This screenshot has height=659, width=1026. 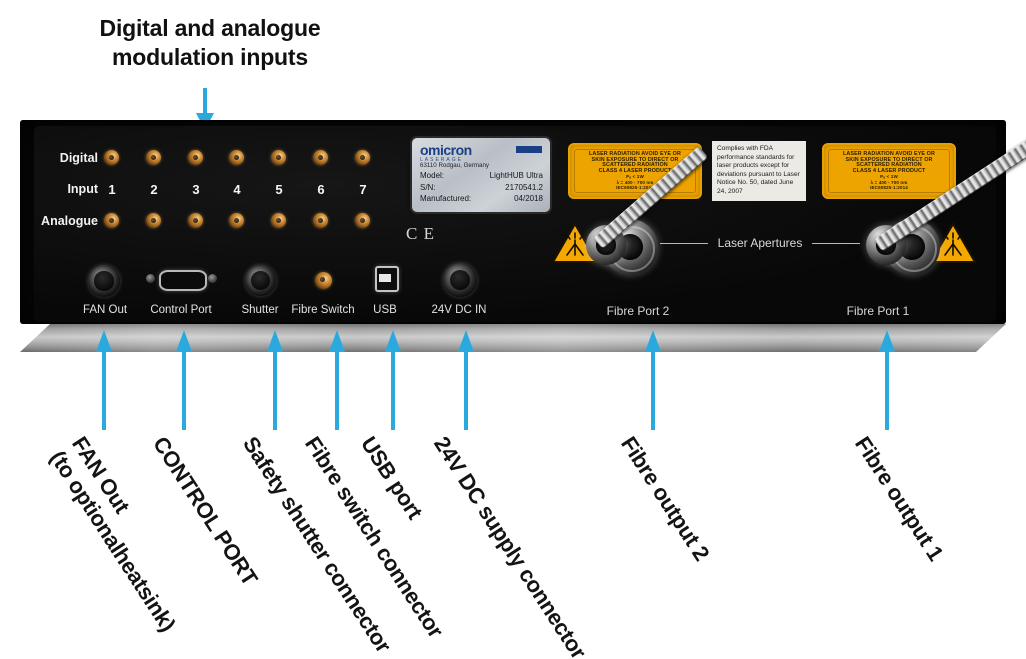 I want to click on product-row-model: Model: LightHUB Ultra, so click(x=481, y=176).